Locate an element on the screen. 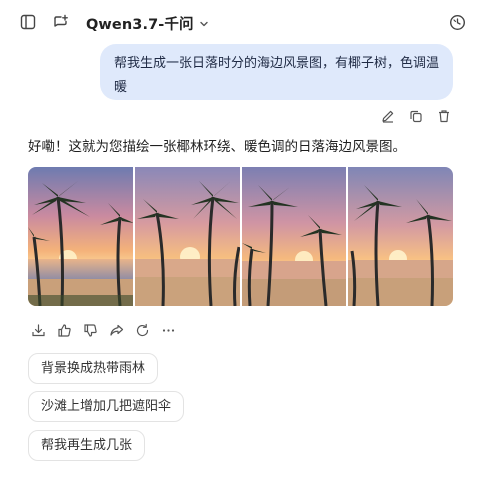  thumbs-up-icon is located at coordinates (64, 330).